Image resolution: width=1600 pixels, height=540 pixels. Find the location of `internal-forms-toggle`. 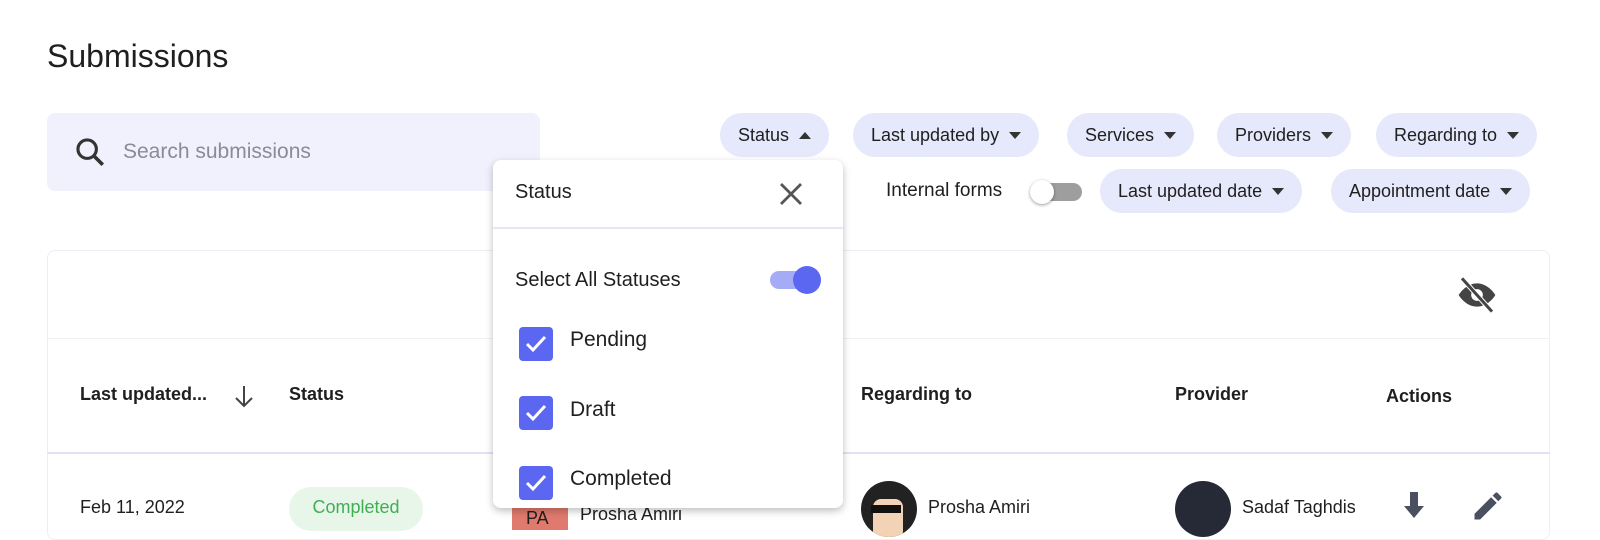

internal-forms-toggle is located at coordinates (1056, 192).